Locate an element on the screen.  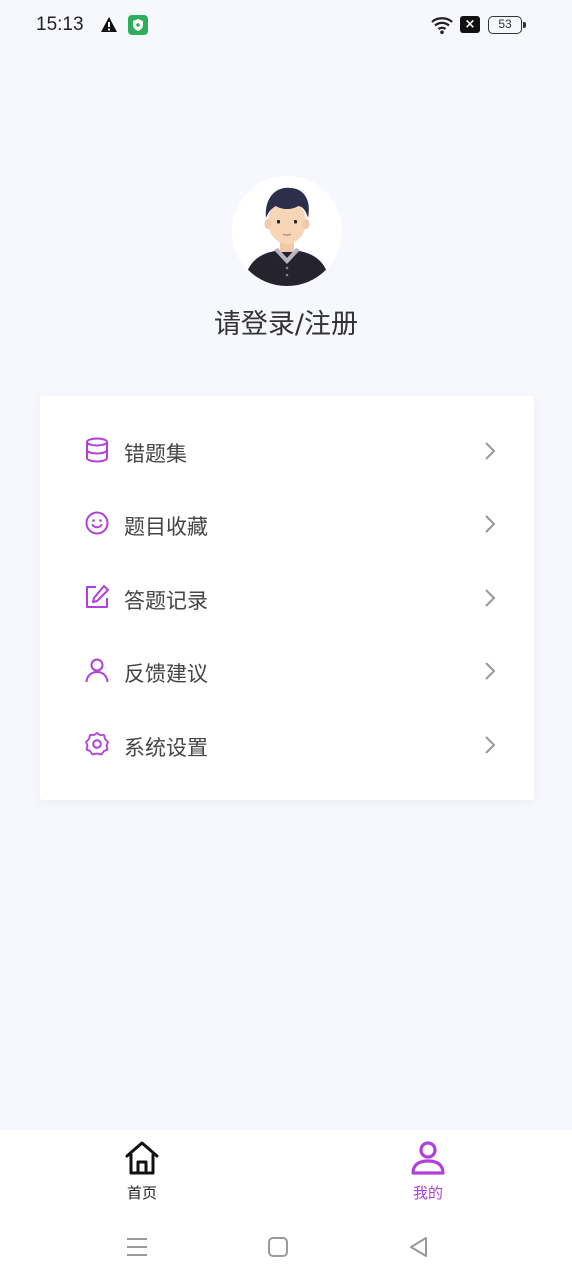
menu-item-label: 系统设置 is located at coordinates (166, 748).